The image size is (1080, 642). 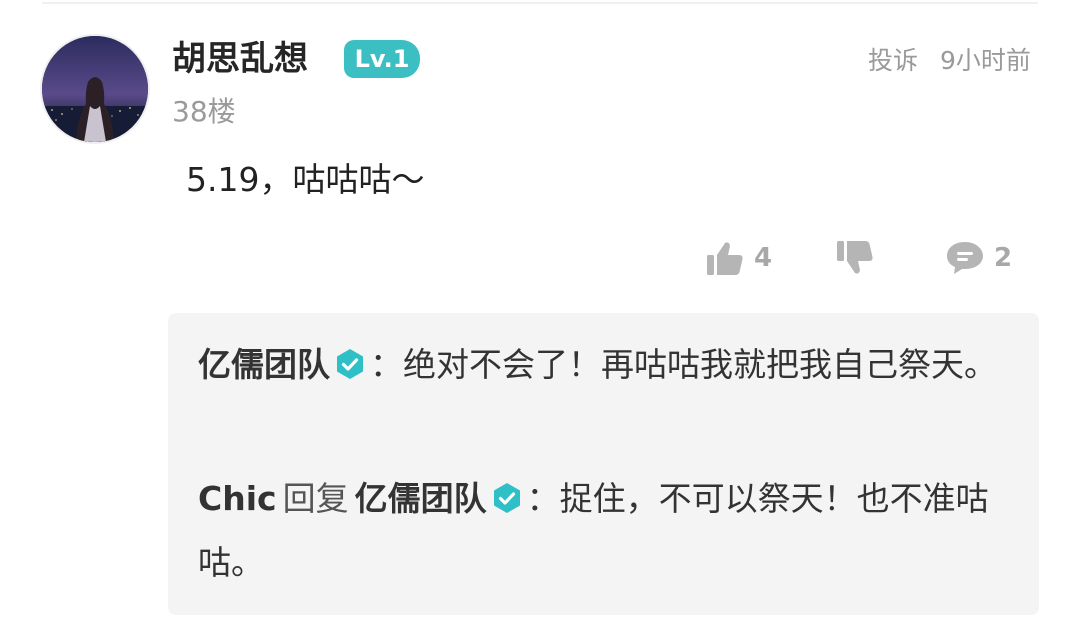 I want to click on reply-text: 绝对不会了！再咕咕我就把我自己祭天。, so click(x=700, y=364).